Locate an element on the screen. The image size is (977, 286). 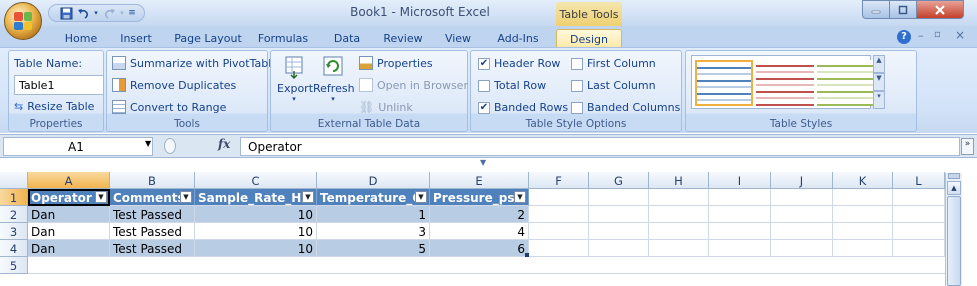
restore-button is located at coordinates (903, 9).